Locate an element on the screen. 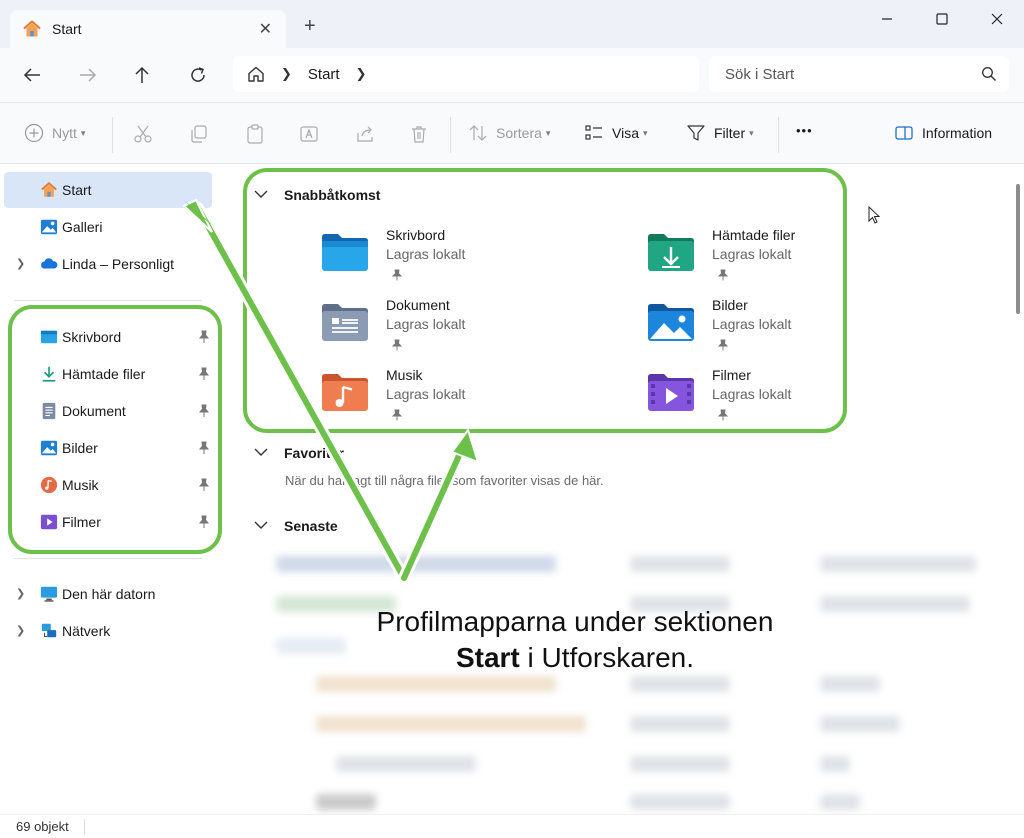 This screenshot has height=838, width=1024. section-recent: Senaste is located at coordinates (296, 526).